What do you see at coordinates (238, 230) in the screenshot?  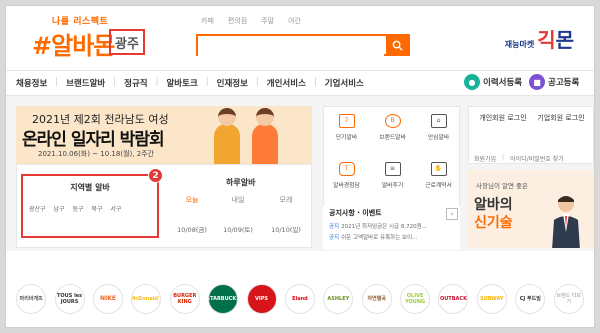 I see `day-date: 10/09(토)` at bounding box center [238, 230].